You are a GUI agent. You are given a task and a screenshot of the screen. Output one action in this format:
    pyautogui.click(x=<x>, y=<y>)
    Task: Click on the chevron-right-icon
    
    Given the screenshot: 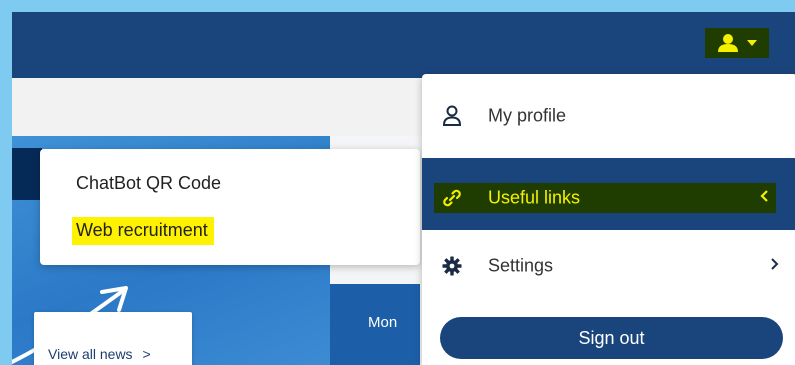 What is the action you would take?
    pyautogui.click(x=775, y=266)
    